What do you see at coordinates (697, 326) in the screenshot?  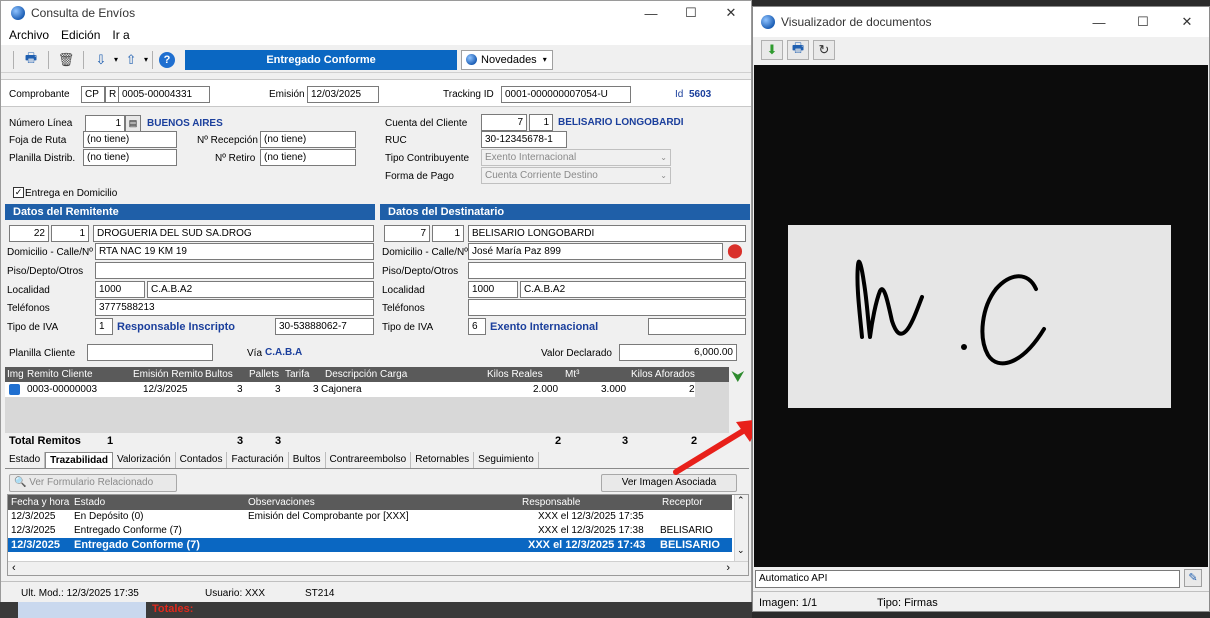 I see `destinatario-cuit-field` at bounding box center [697, 326].